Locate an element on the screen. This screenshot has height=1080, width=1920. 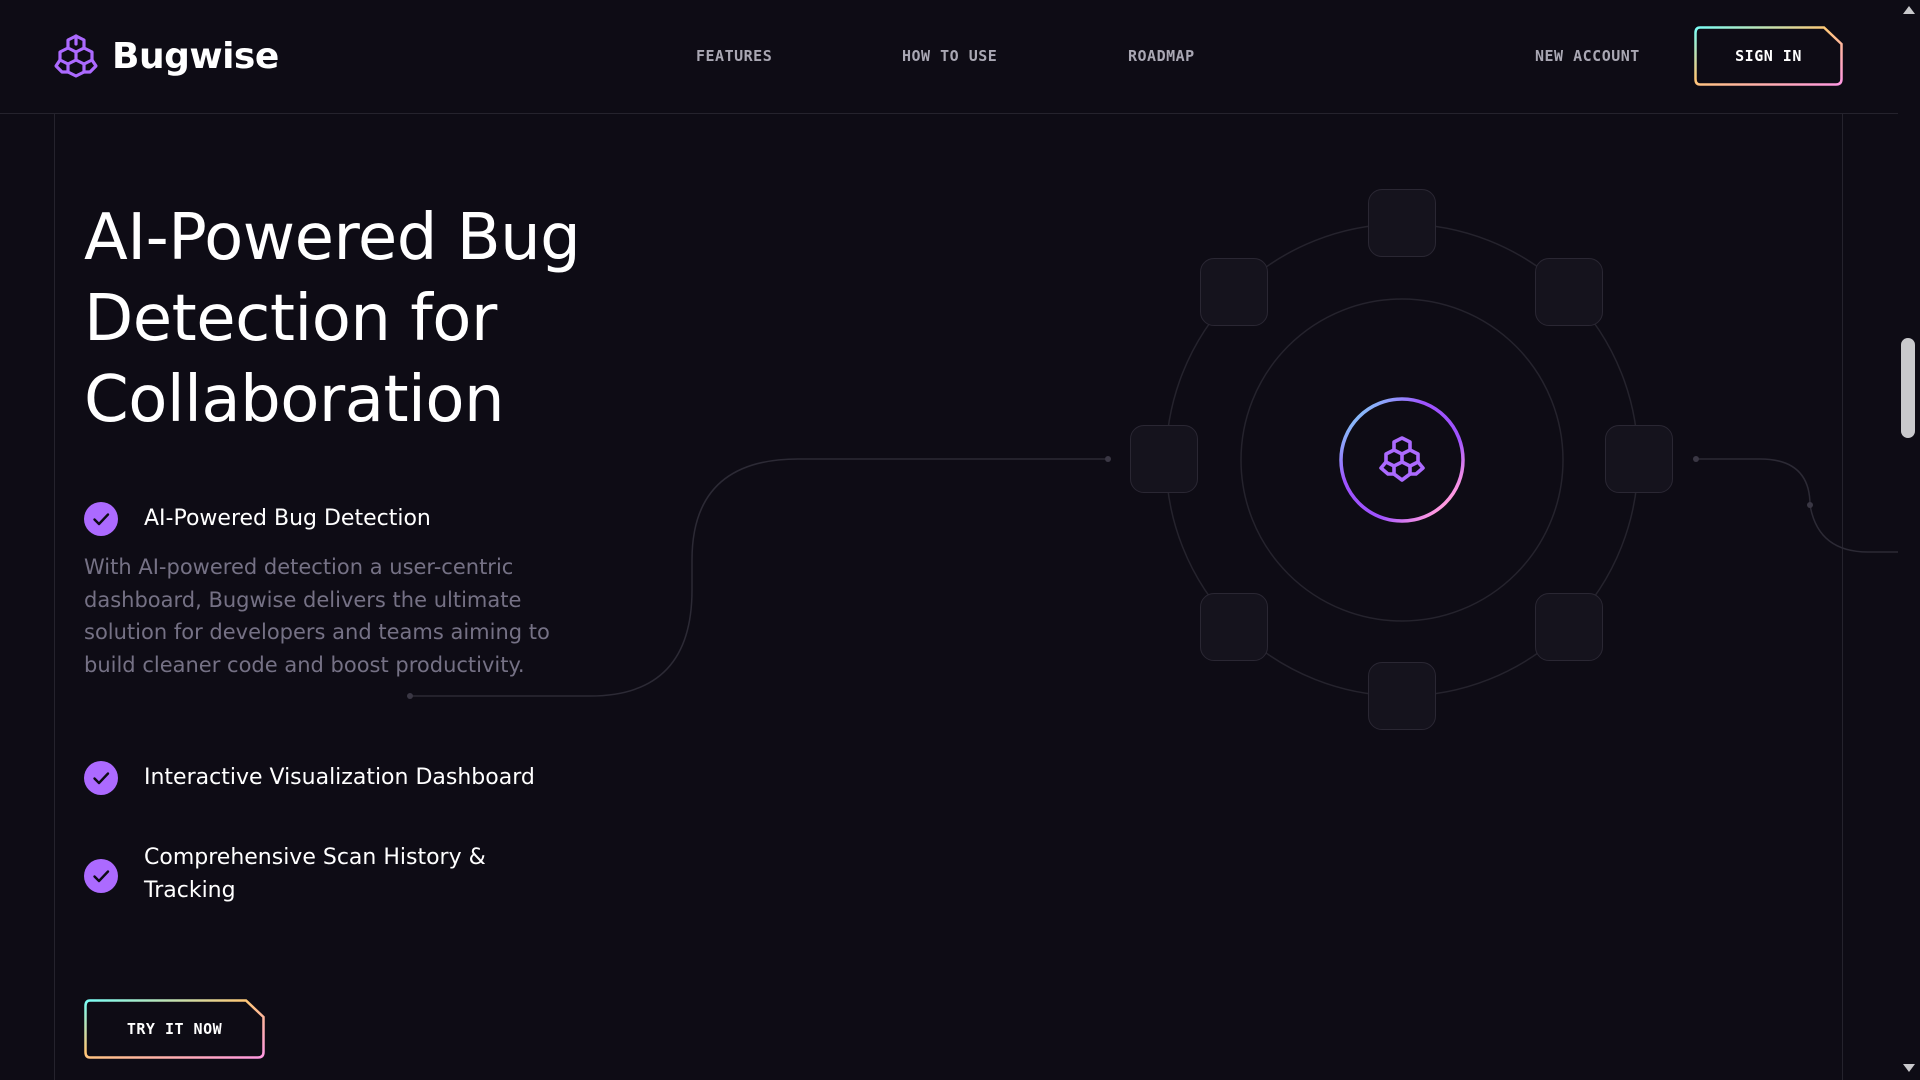
feature-item-scan-history: Comprehensive Scan History & Tracking is located at coordinates (294, 874).